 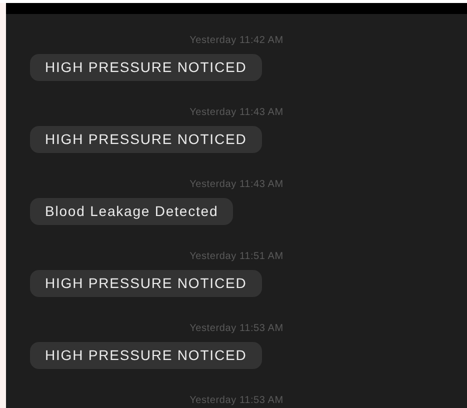 What do you see at coordinates (237, 41) in the screenshot?
I see `message-timestamp: Yesterday 11:42 AM` at bounding box center [237, 41].